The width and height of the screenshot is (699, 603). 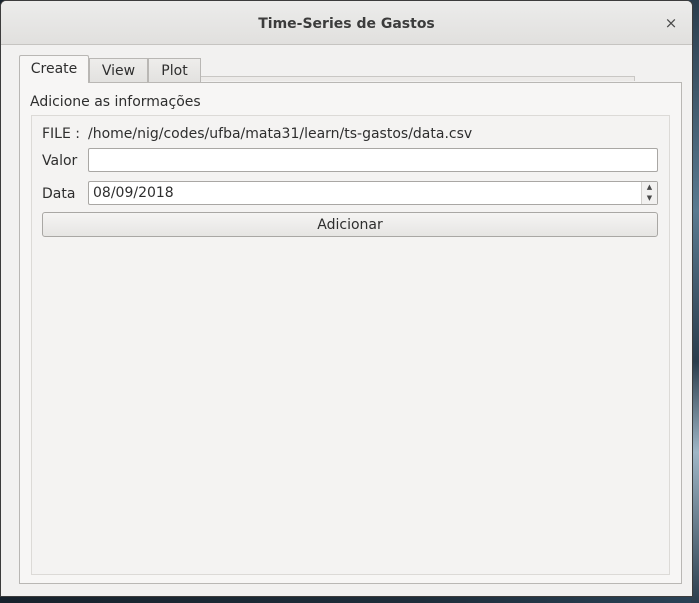 I want to click on chevron-down-icon: ▼, so click(x=649, y=198).